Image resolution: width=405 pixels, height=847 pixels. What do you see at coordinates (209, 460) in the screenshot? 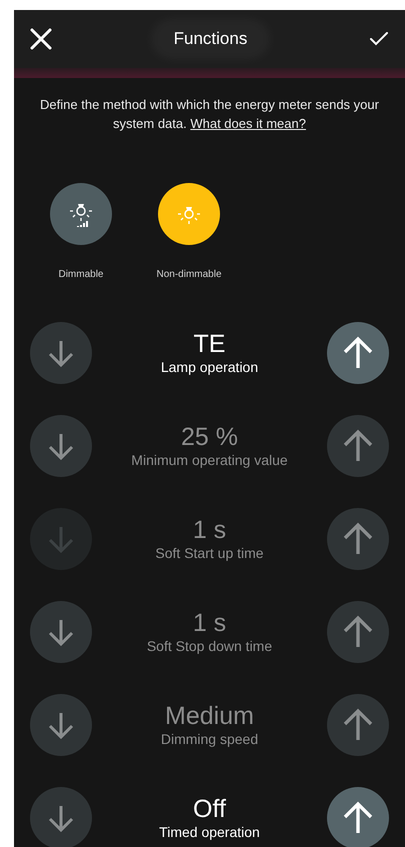
I see `setting-label: Minimum operating value` at bounding box center [209, 460].